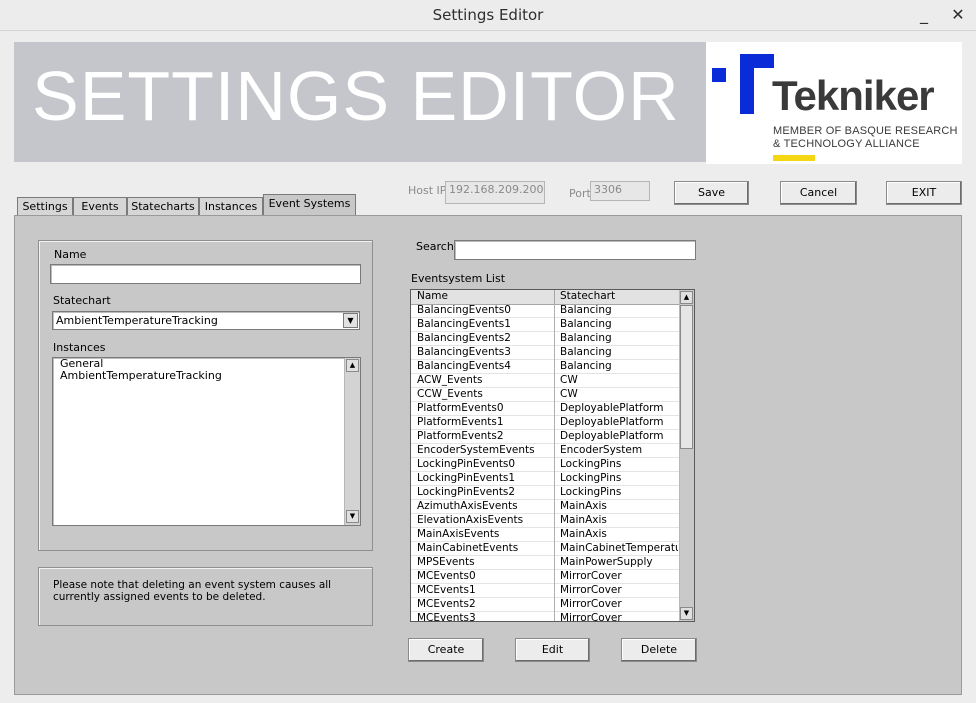  Describe the element at coordinates (545, 381) in the screenshot. I see `table-row: ACW_Events CW` at that location.